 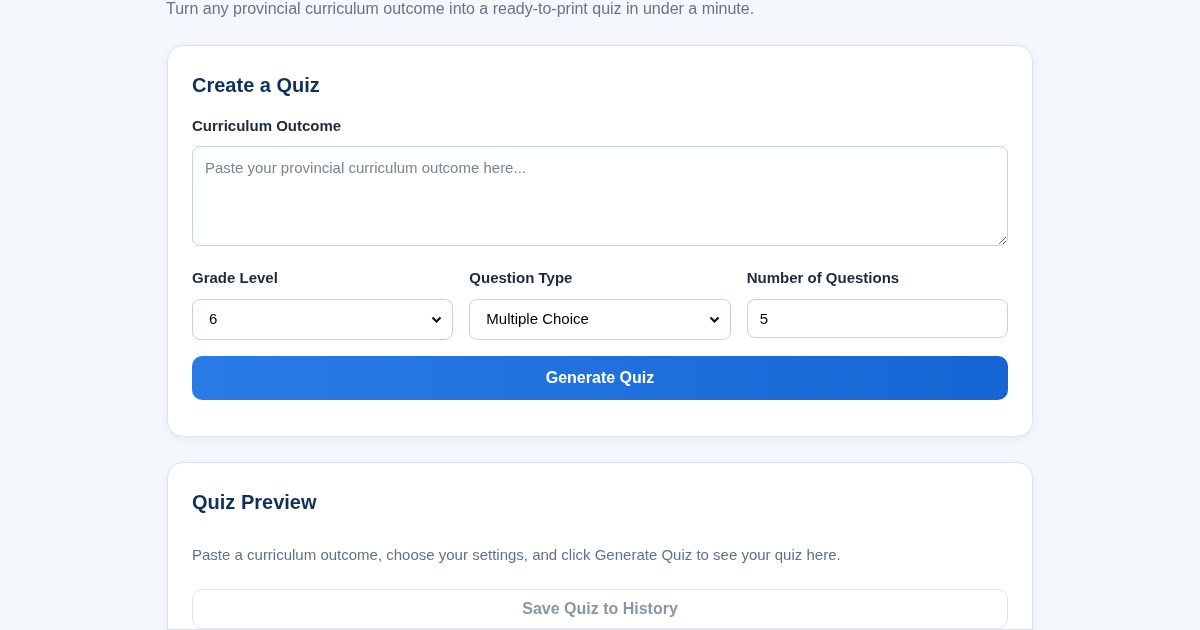 I want to click on generate-quiz-button: Generate Quiz, so click(x=600, y=378).